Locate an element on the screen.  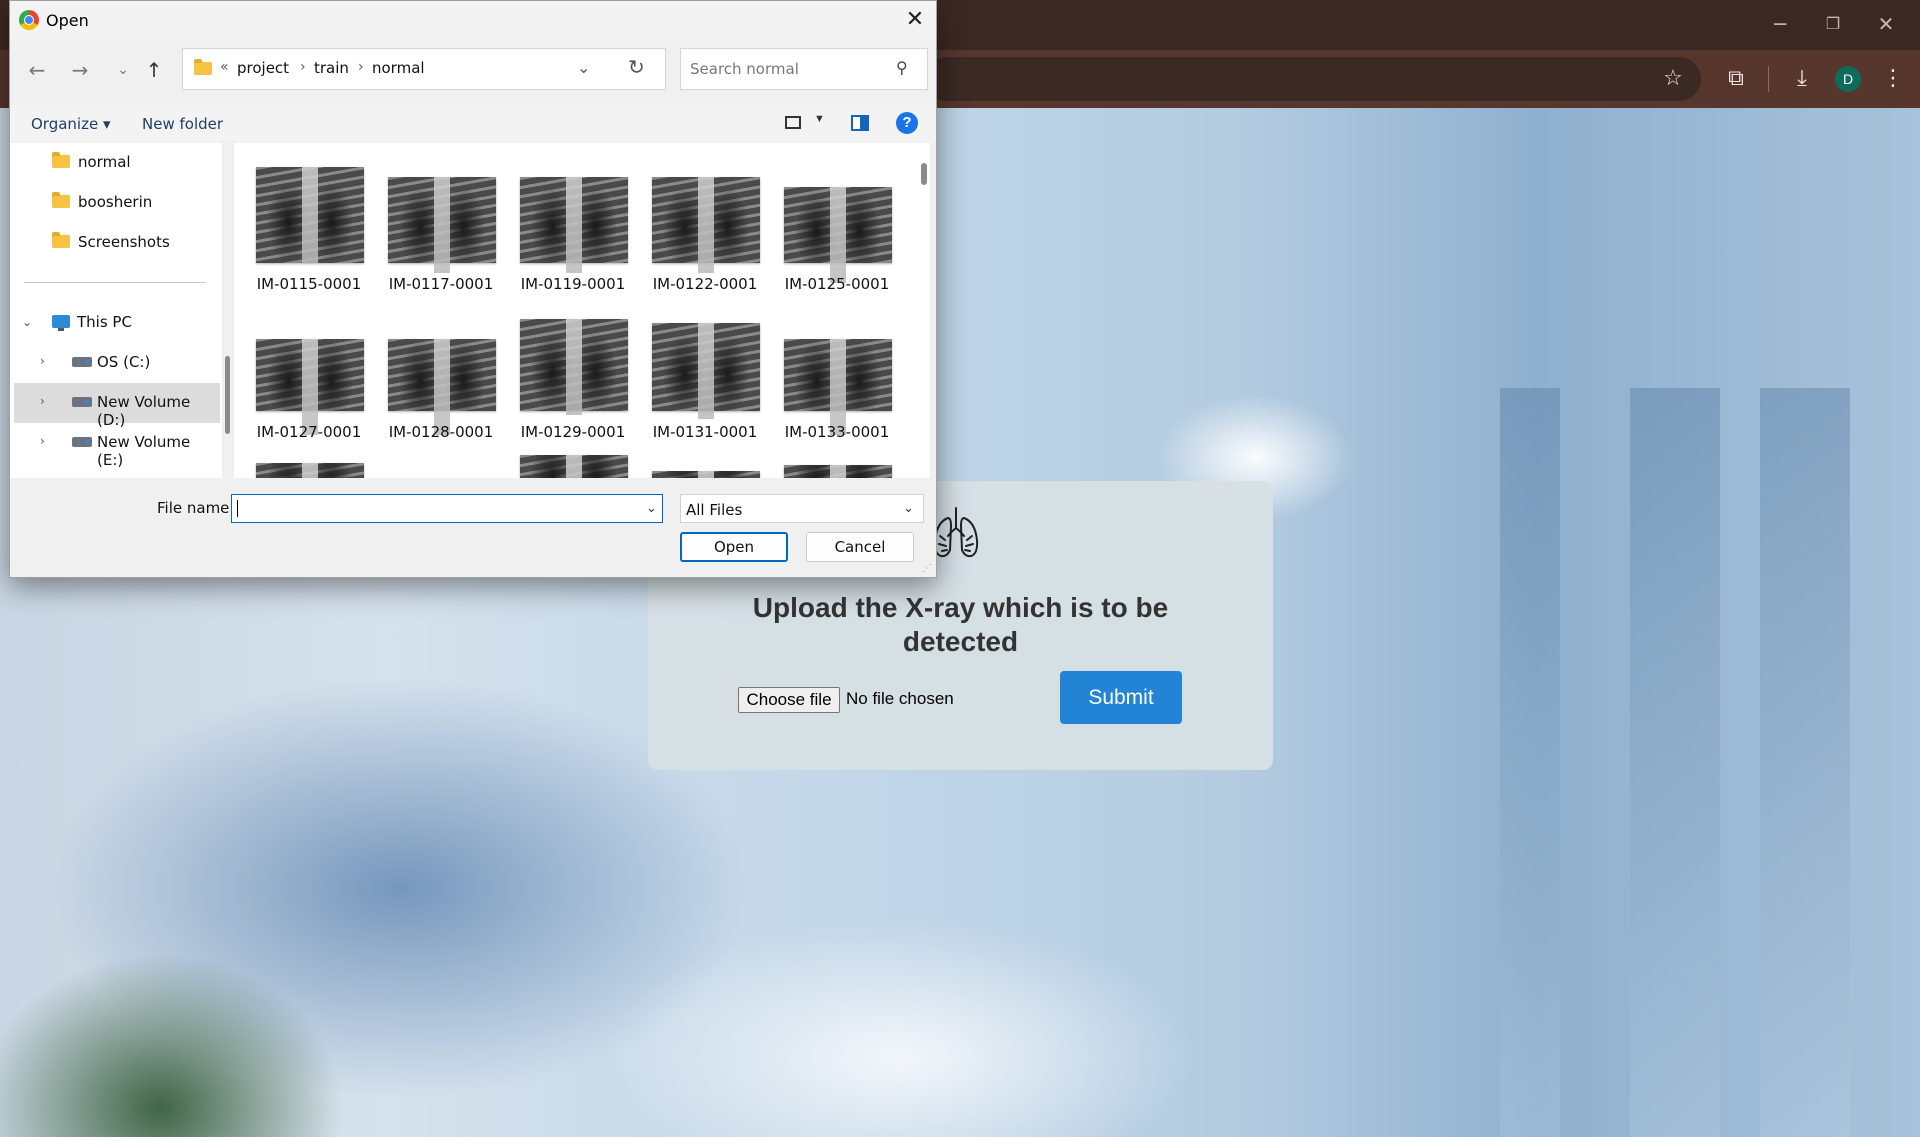
resize-grip-icon: ⋰ is located at coordinates (927, 568).